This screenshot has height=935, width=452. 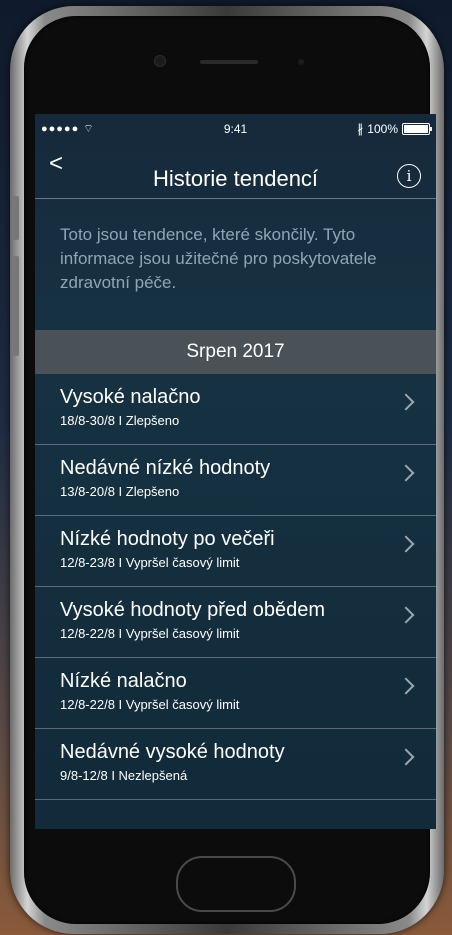 I want to click on status-bar: ●●●●● ⌔ 9:41 ∦ 100%, so click(x=235, y=128).